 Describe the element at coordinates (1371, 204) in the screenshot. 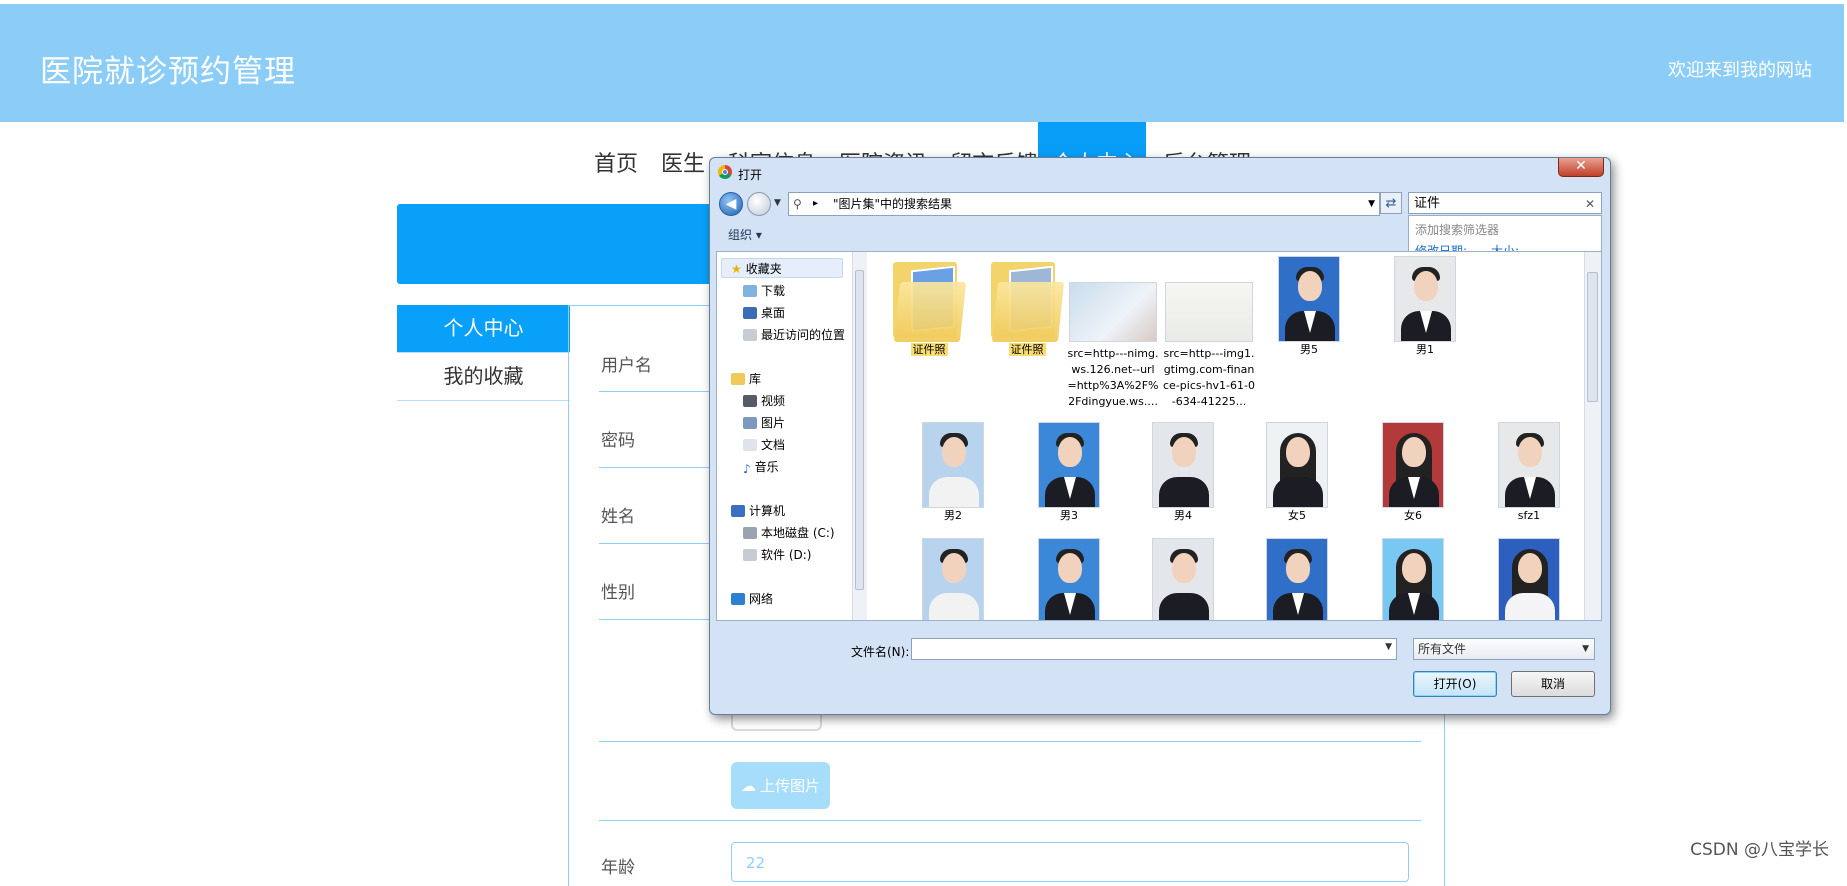

I see `address-dropdown-icon: ▼` at that location.